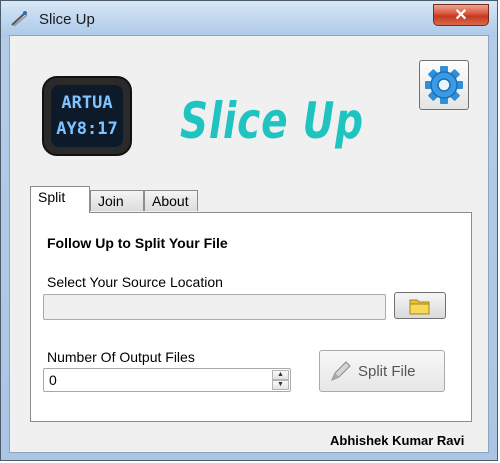 The width and height of the screenshot is (500, 463). What do you see at coordinates (19, 19) in the screenshot?
I see `app-logo-icon` at bounding box center [19, 19].